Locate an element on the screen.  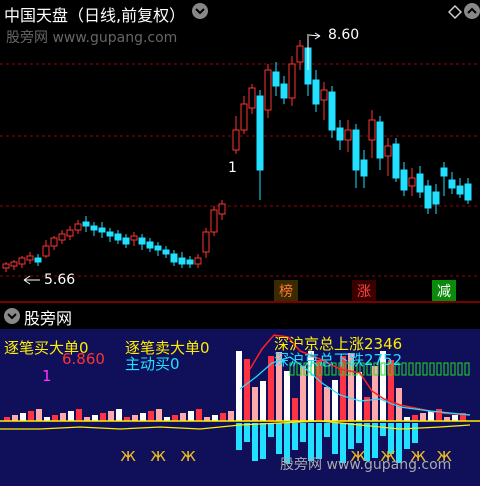
low-marker is located at coordinates (31, 280).